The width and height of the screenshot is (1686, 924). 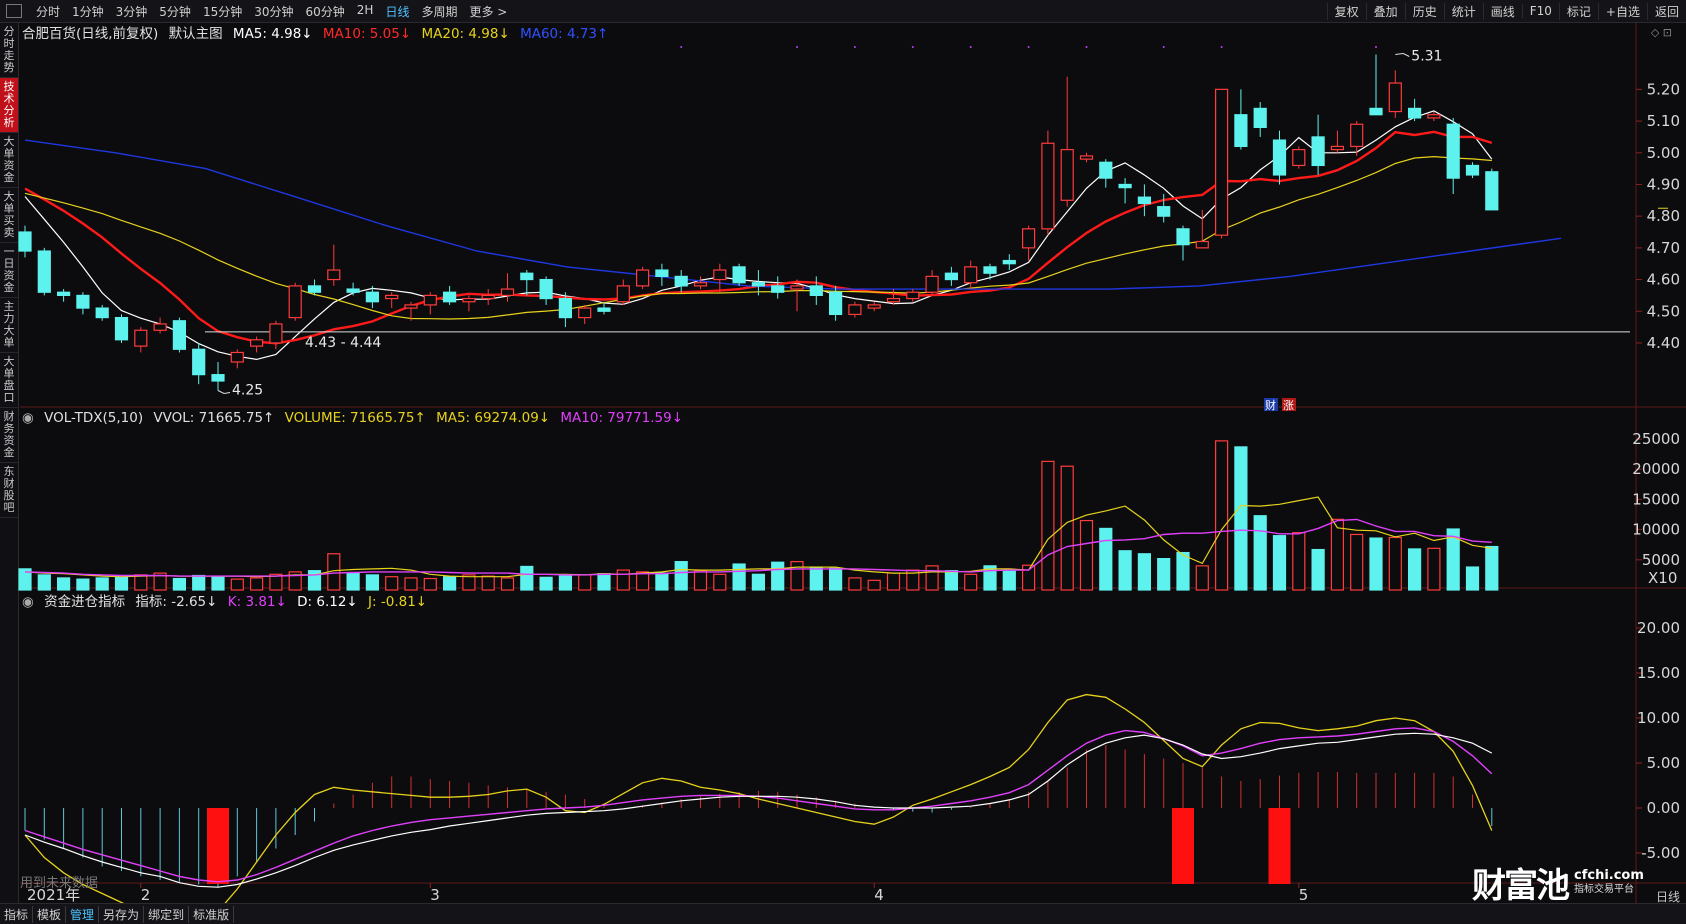 I want to click on chart-template: 默认主图, so click(x=196, y=34).